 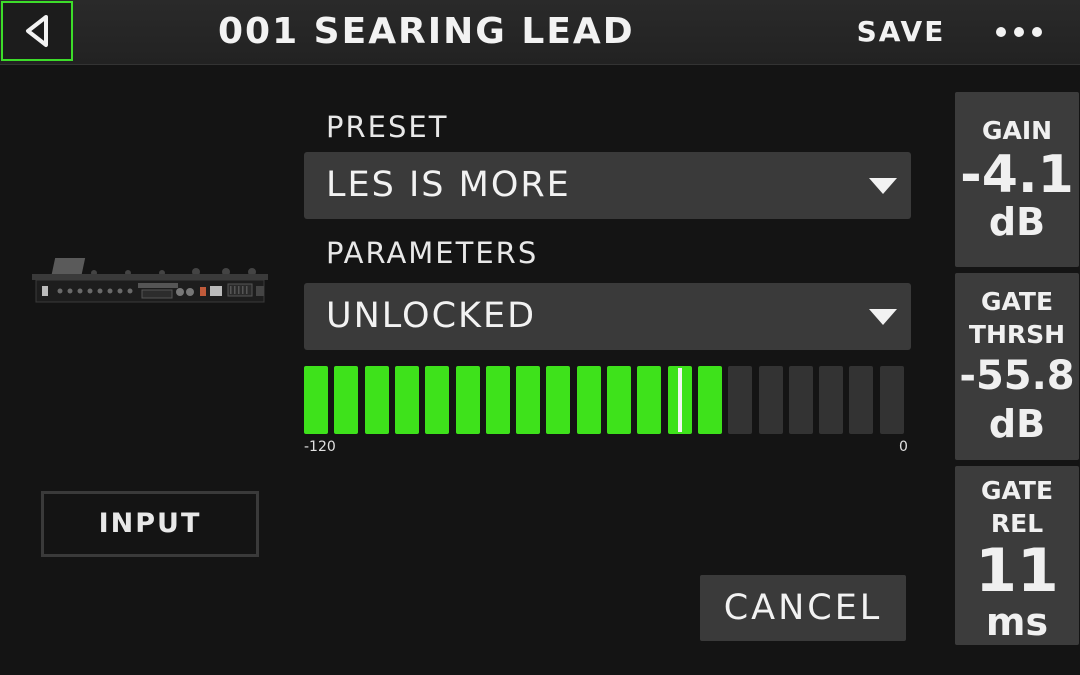 I want to click on meter-peak-indicator, so click(x=680, y=400).